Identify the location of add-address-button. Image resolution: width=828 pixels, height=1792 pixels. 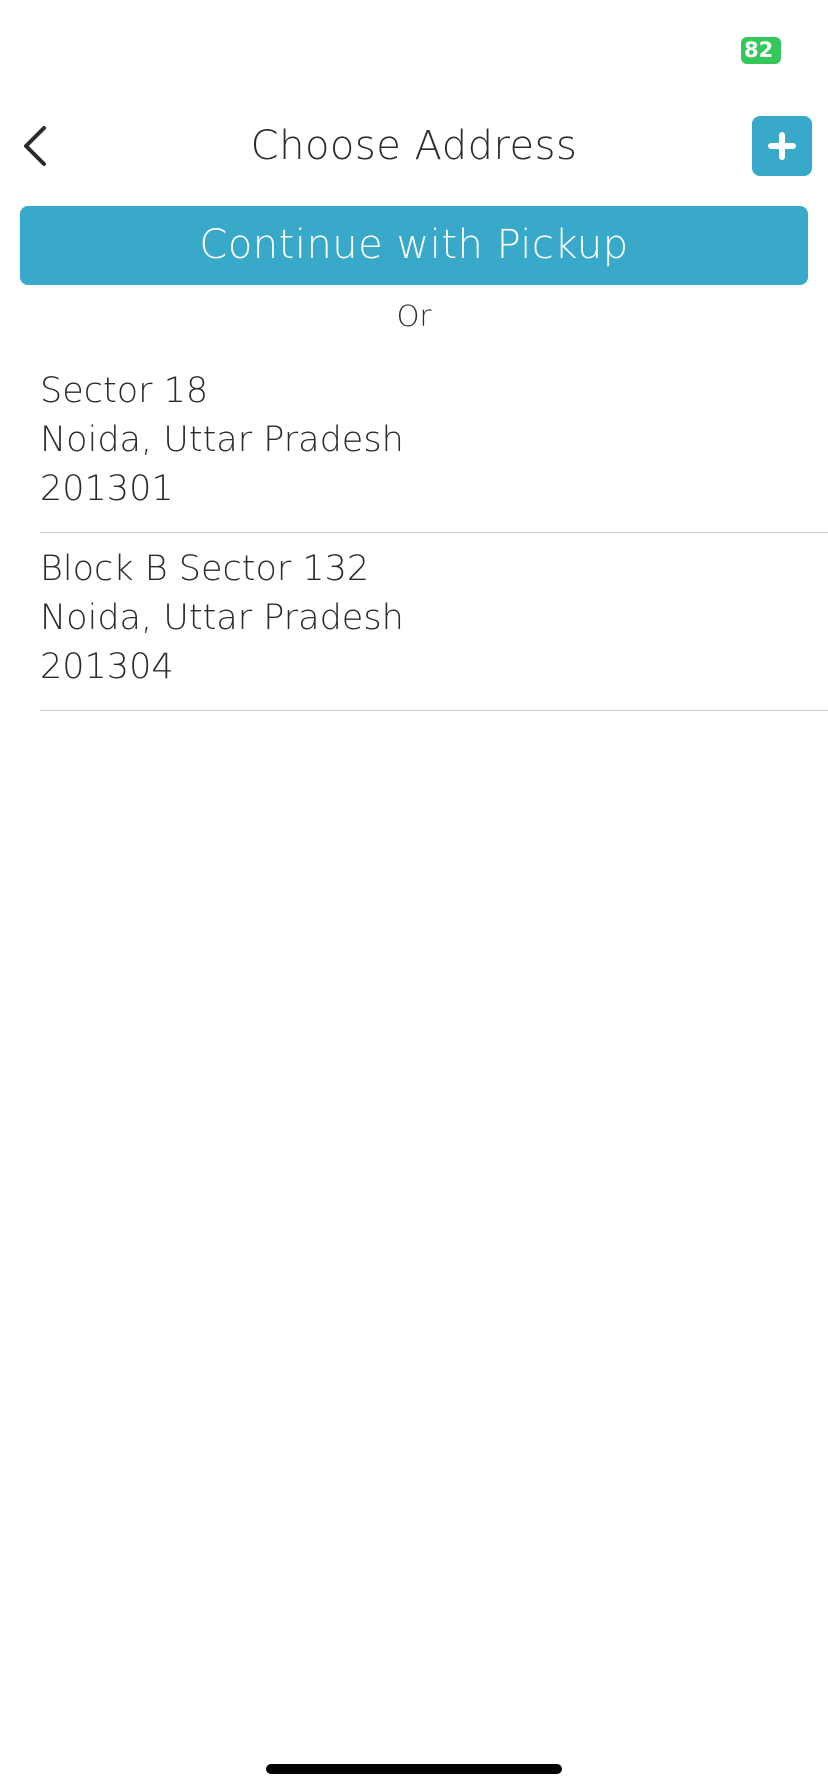
(782, 146).